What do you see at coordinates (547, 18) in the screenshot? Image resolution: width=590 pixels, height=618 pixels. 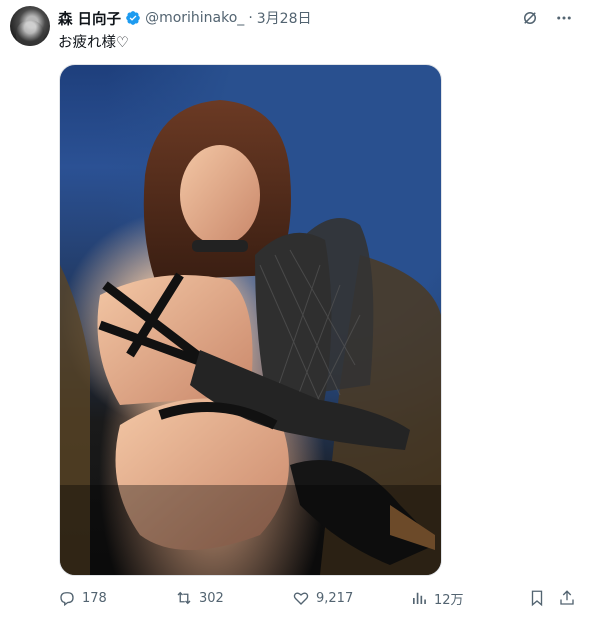 I see `tweet-top-actions` at bounding box center [547, 18].